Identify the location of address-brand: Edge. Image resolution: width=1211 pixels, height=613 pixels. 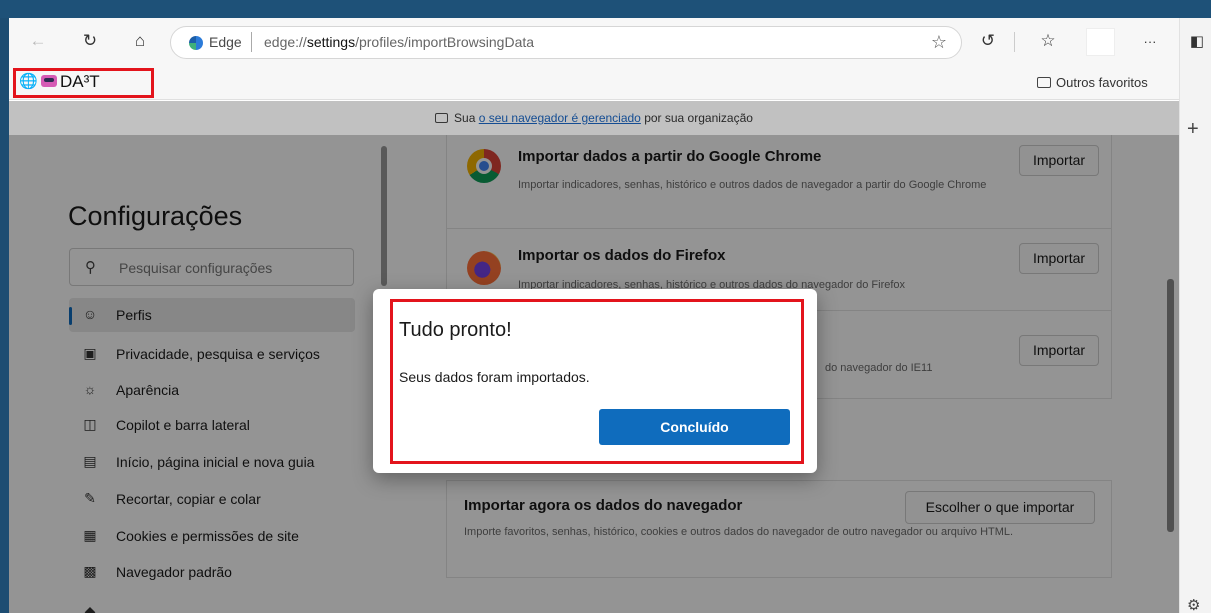
(225, 42).